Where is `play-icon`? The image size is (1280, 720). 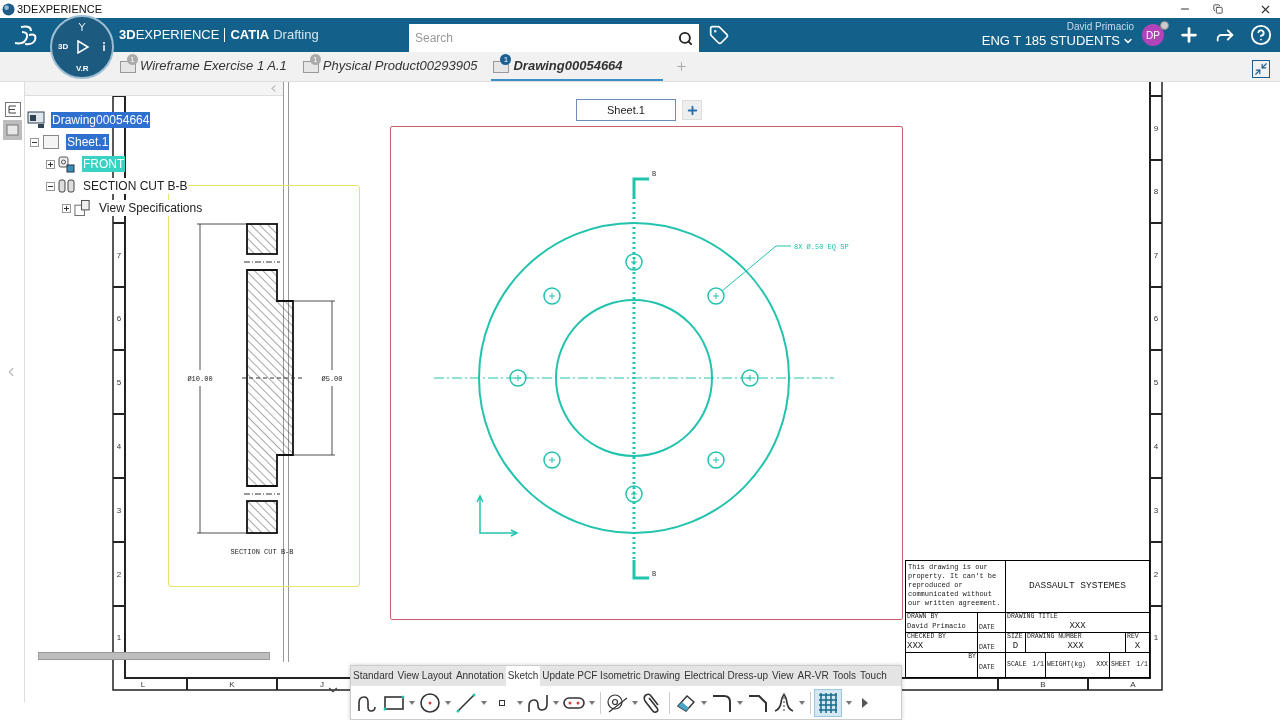
play-icon is located at coordinates (83, 47).